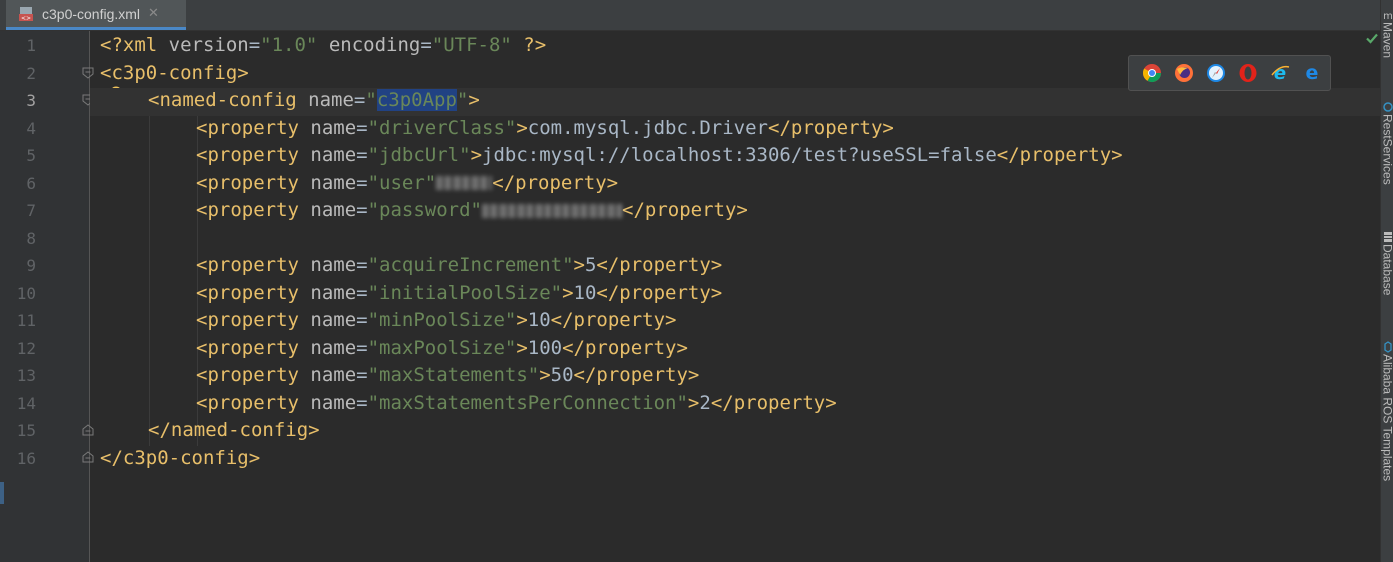 The height and width of the screenshot is (562, 1393). I want to click on attribute-value: "driverClass", so click(442, 127).